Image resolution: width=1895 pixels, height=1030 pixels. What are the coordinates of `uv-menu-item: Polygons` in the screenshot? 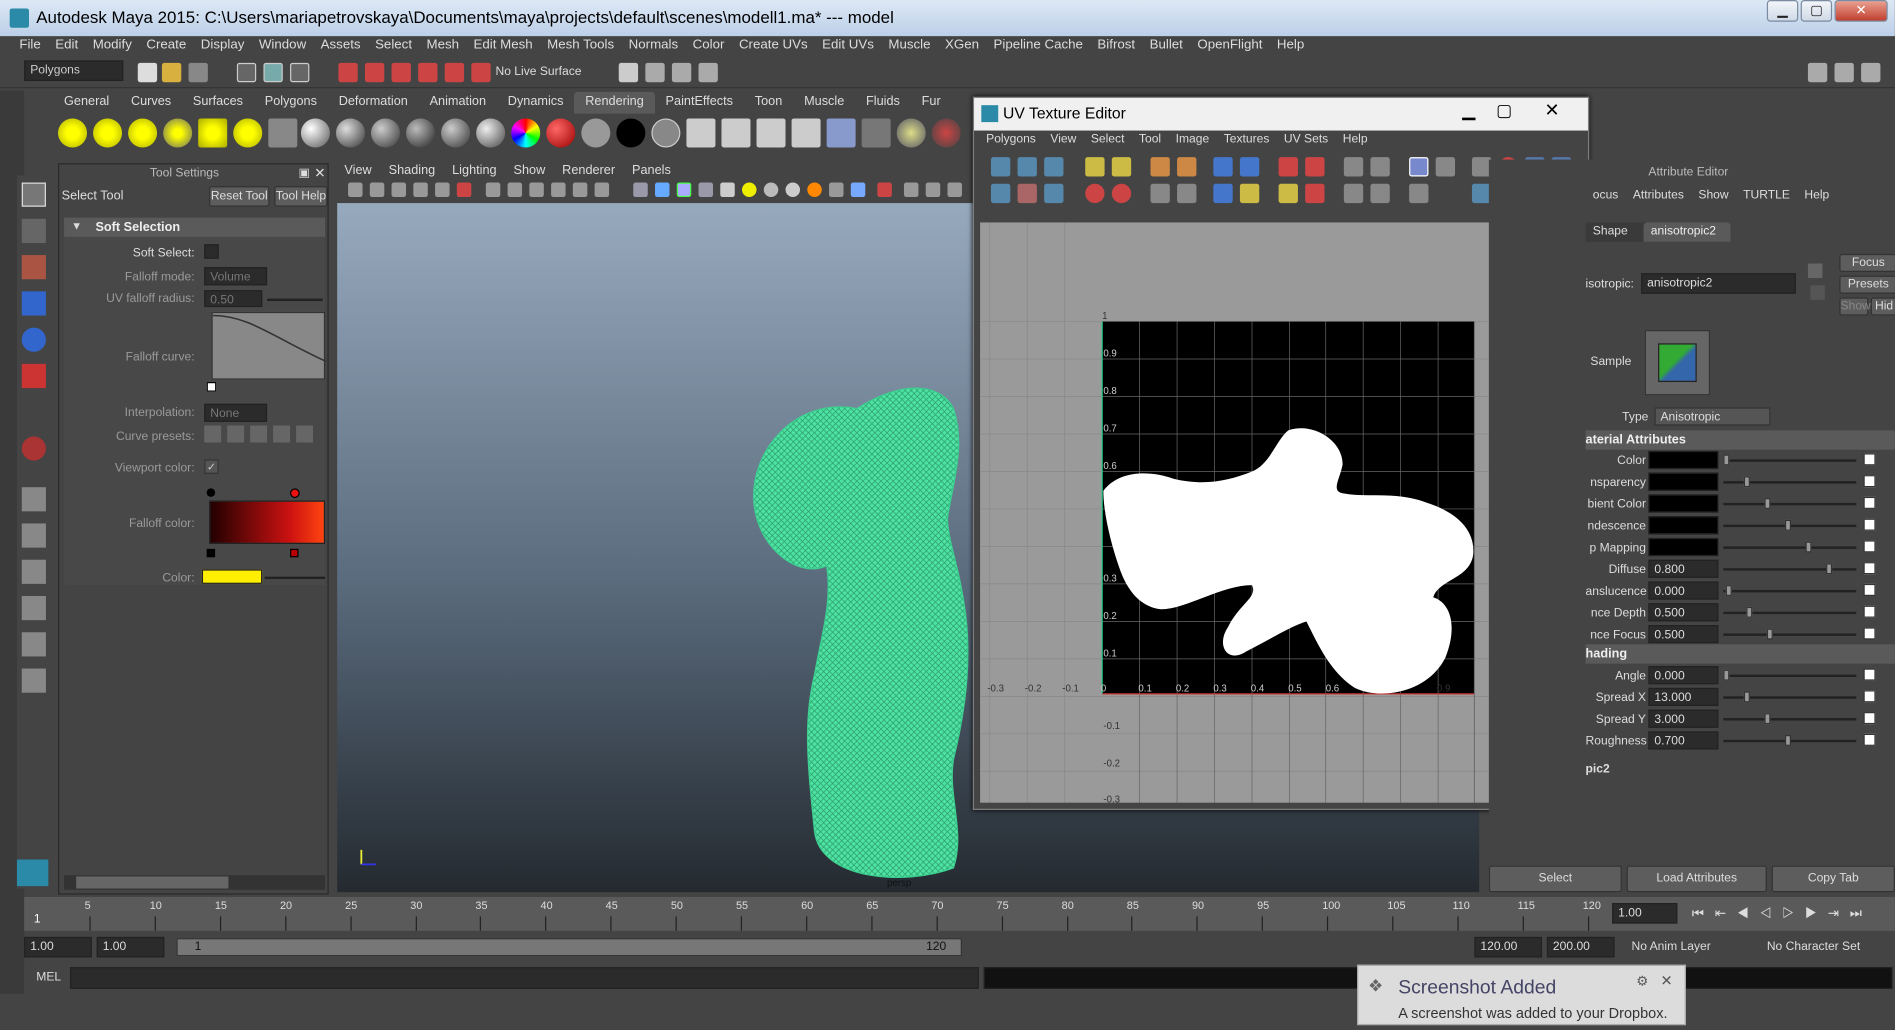 It's located at (1011, 141).